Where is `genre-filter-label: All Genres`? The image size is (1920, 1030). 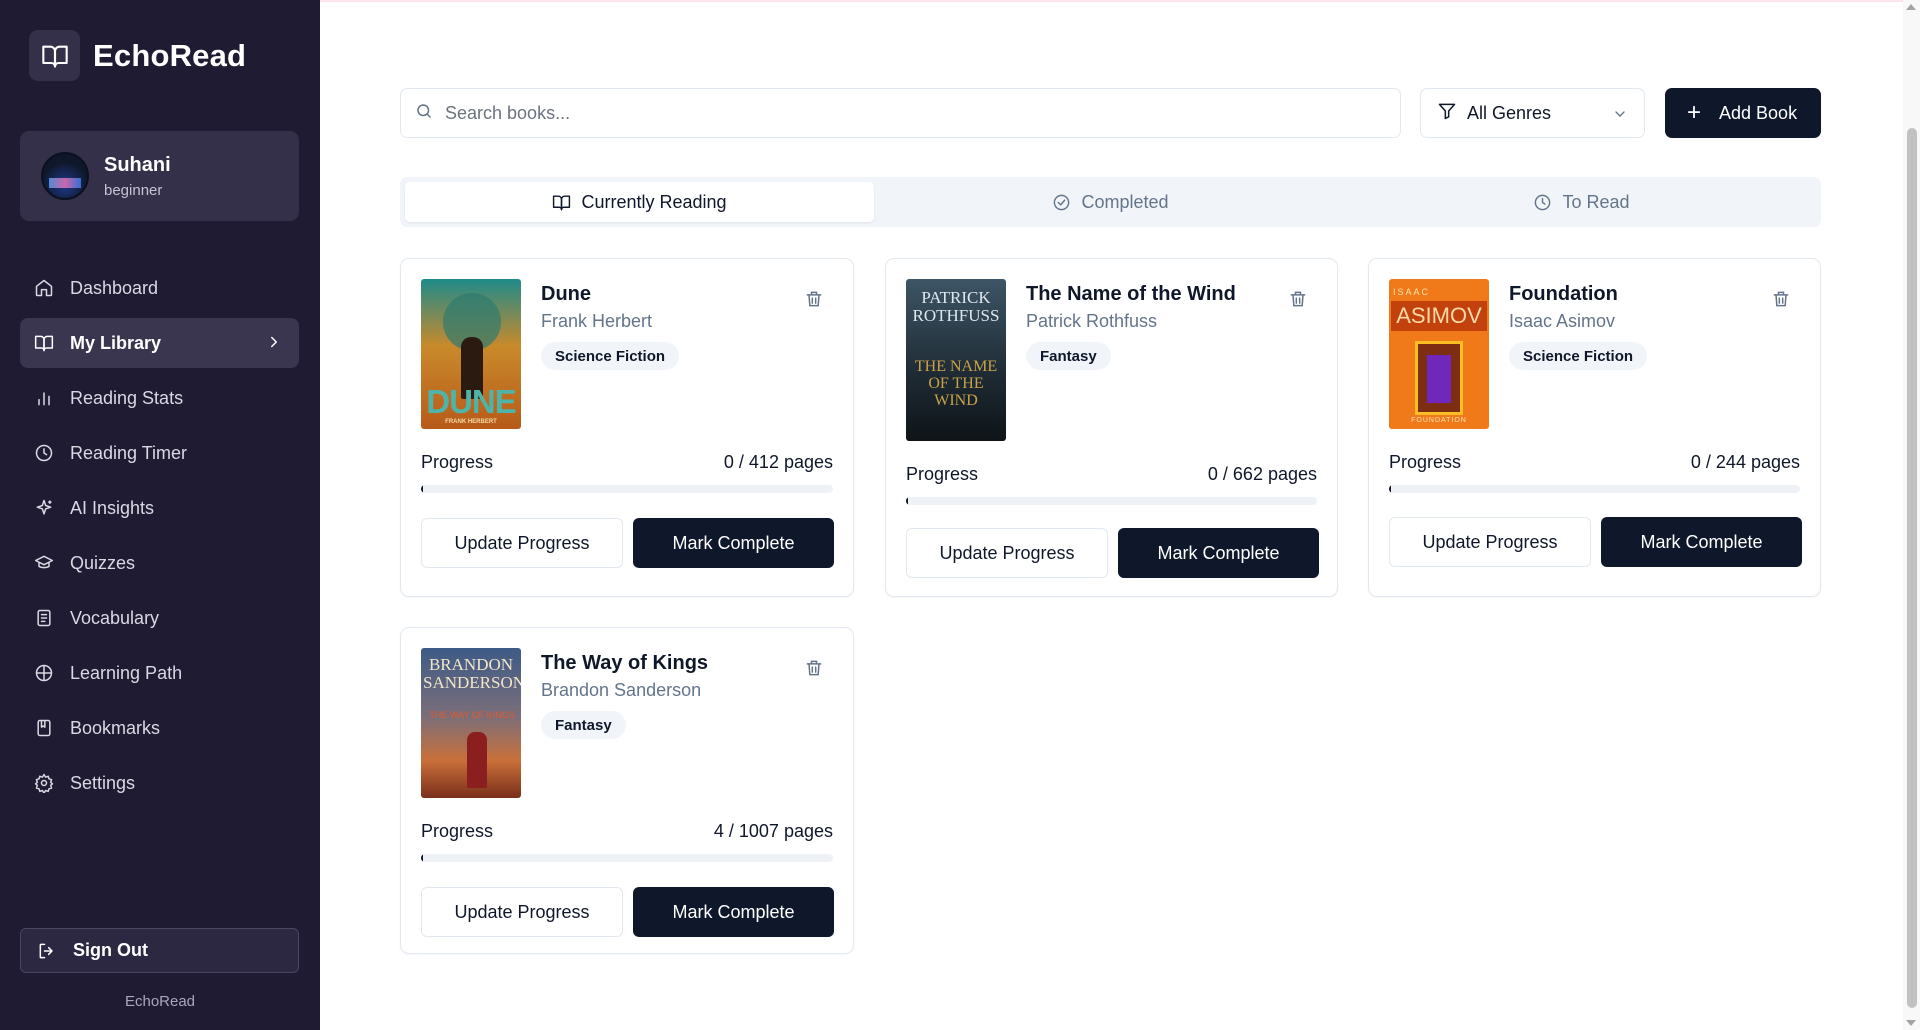
genre-filter-label: All Genres is located at coordinates (1509, 112).